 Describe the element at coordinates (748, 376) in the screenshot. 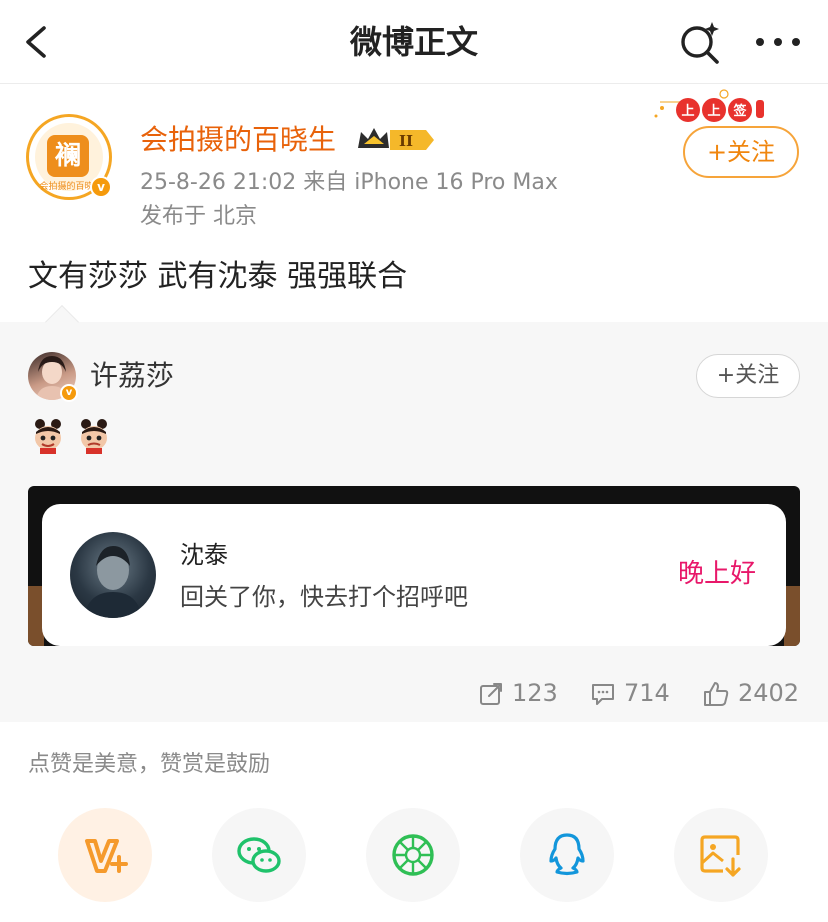

I see `repost-follow-button: +关注` at that location.